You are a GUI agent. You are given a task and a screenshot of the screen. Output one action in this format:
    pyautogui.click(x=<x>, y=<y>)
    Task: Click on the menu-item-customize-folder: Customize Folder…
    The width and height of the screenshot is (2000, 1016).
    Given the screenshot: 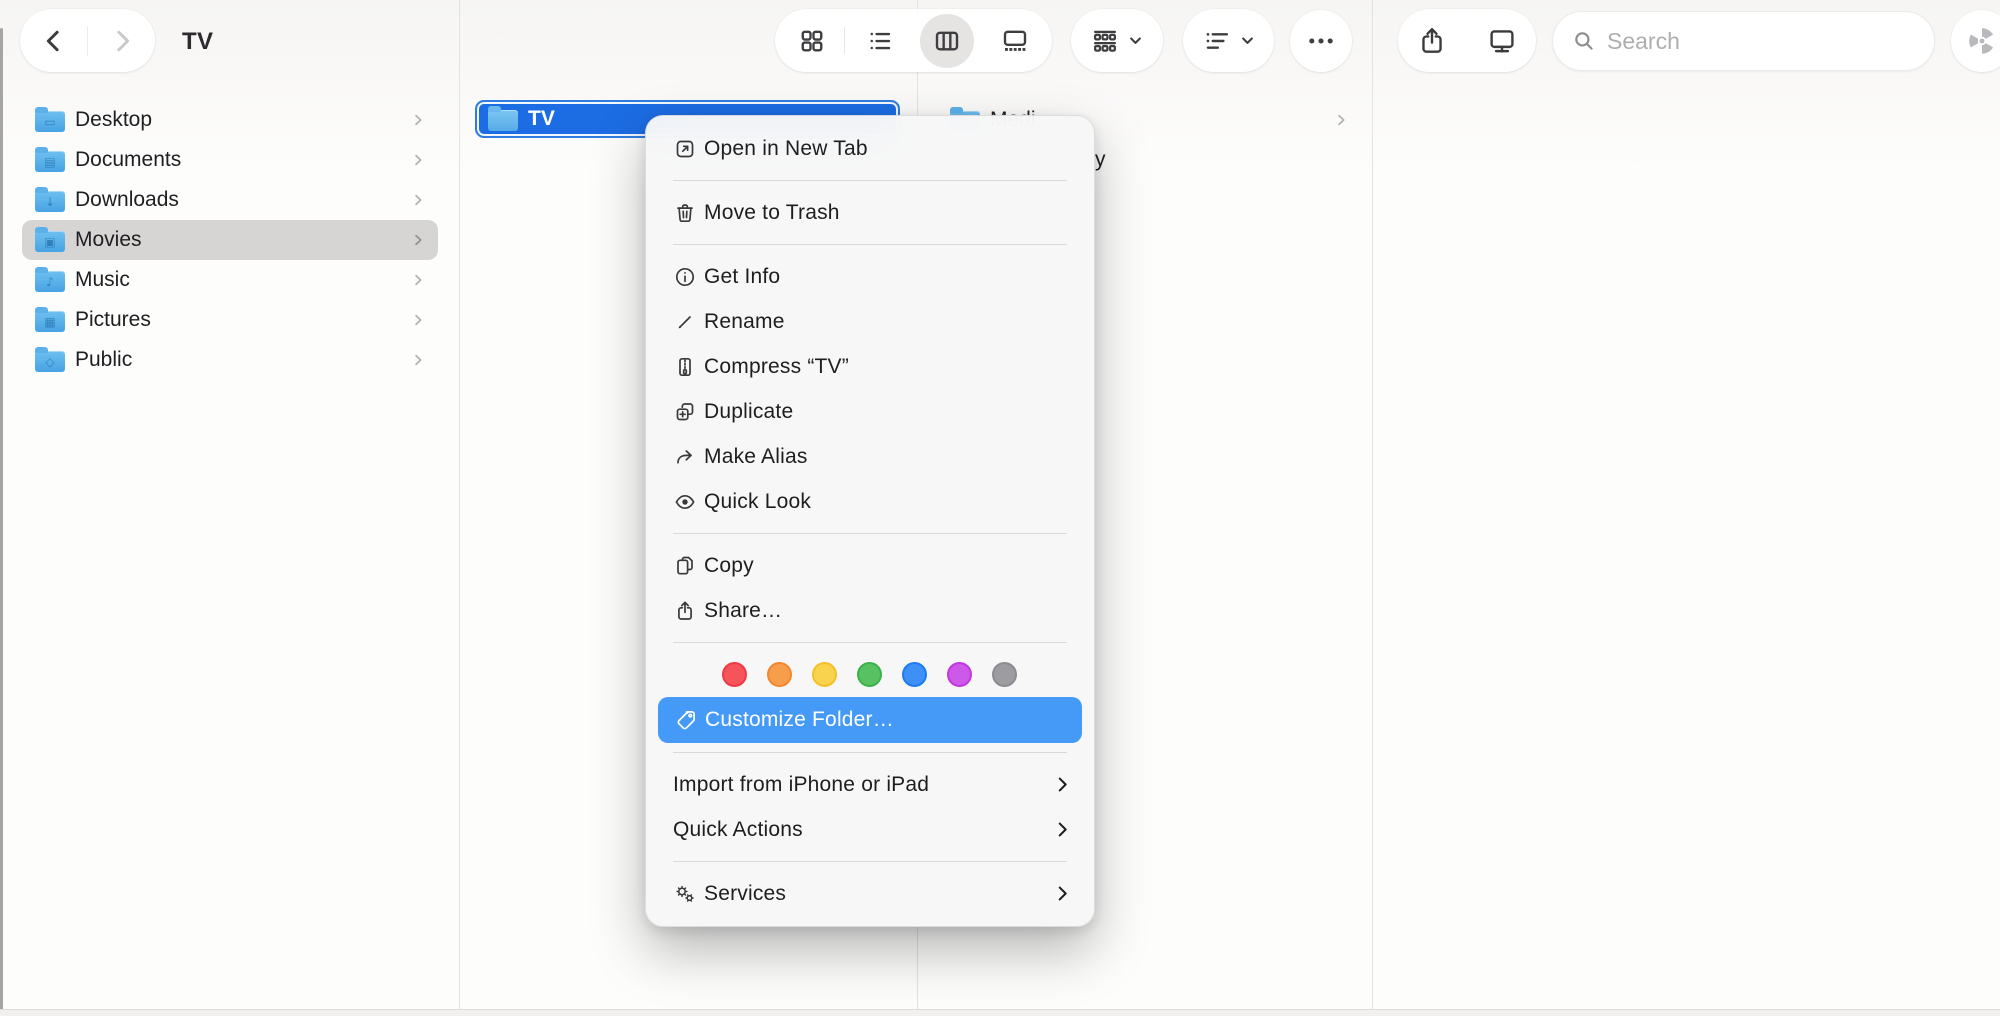 What is the action you would take?
    pyautogui.click(x=870, y=720)
    